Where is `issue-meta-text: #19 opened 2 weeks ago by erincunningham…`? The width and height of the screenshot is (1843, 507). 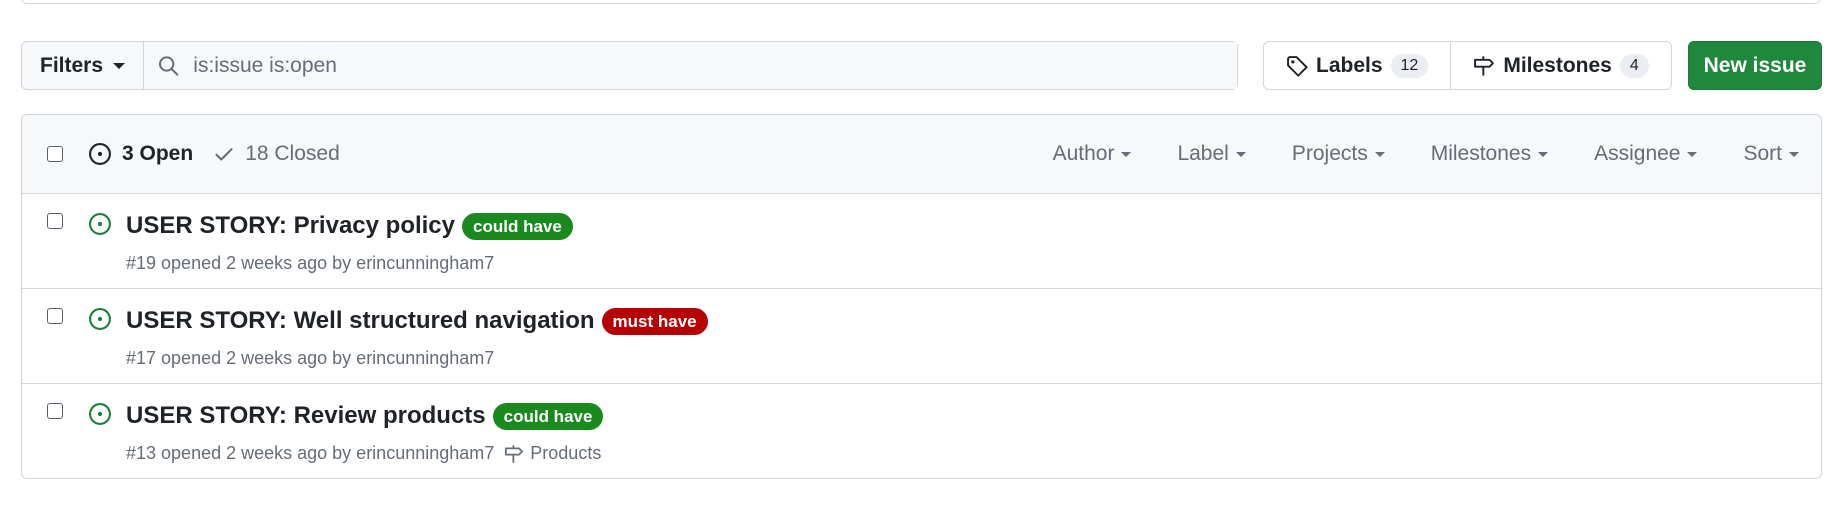
issue-meta-text: #19 opened 2 weeks ago by erincunningham… is located at coordinates (310, 263).